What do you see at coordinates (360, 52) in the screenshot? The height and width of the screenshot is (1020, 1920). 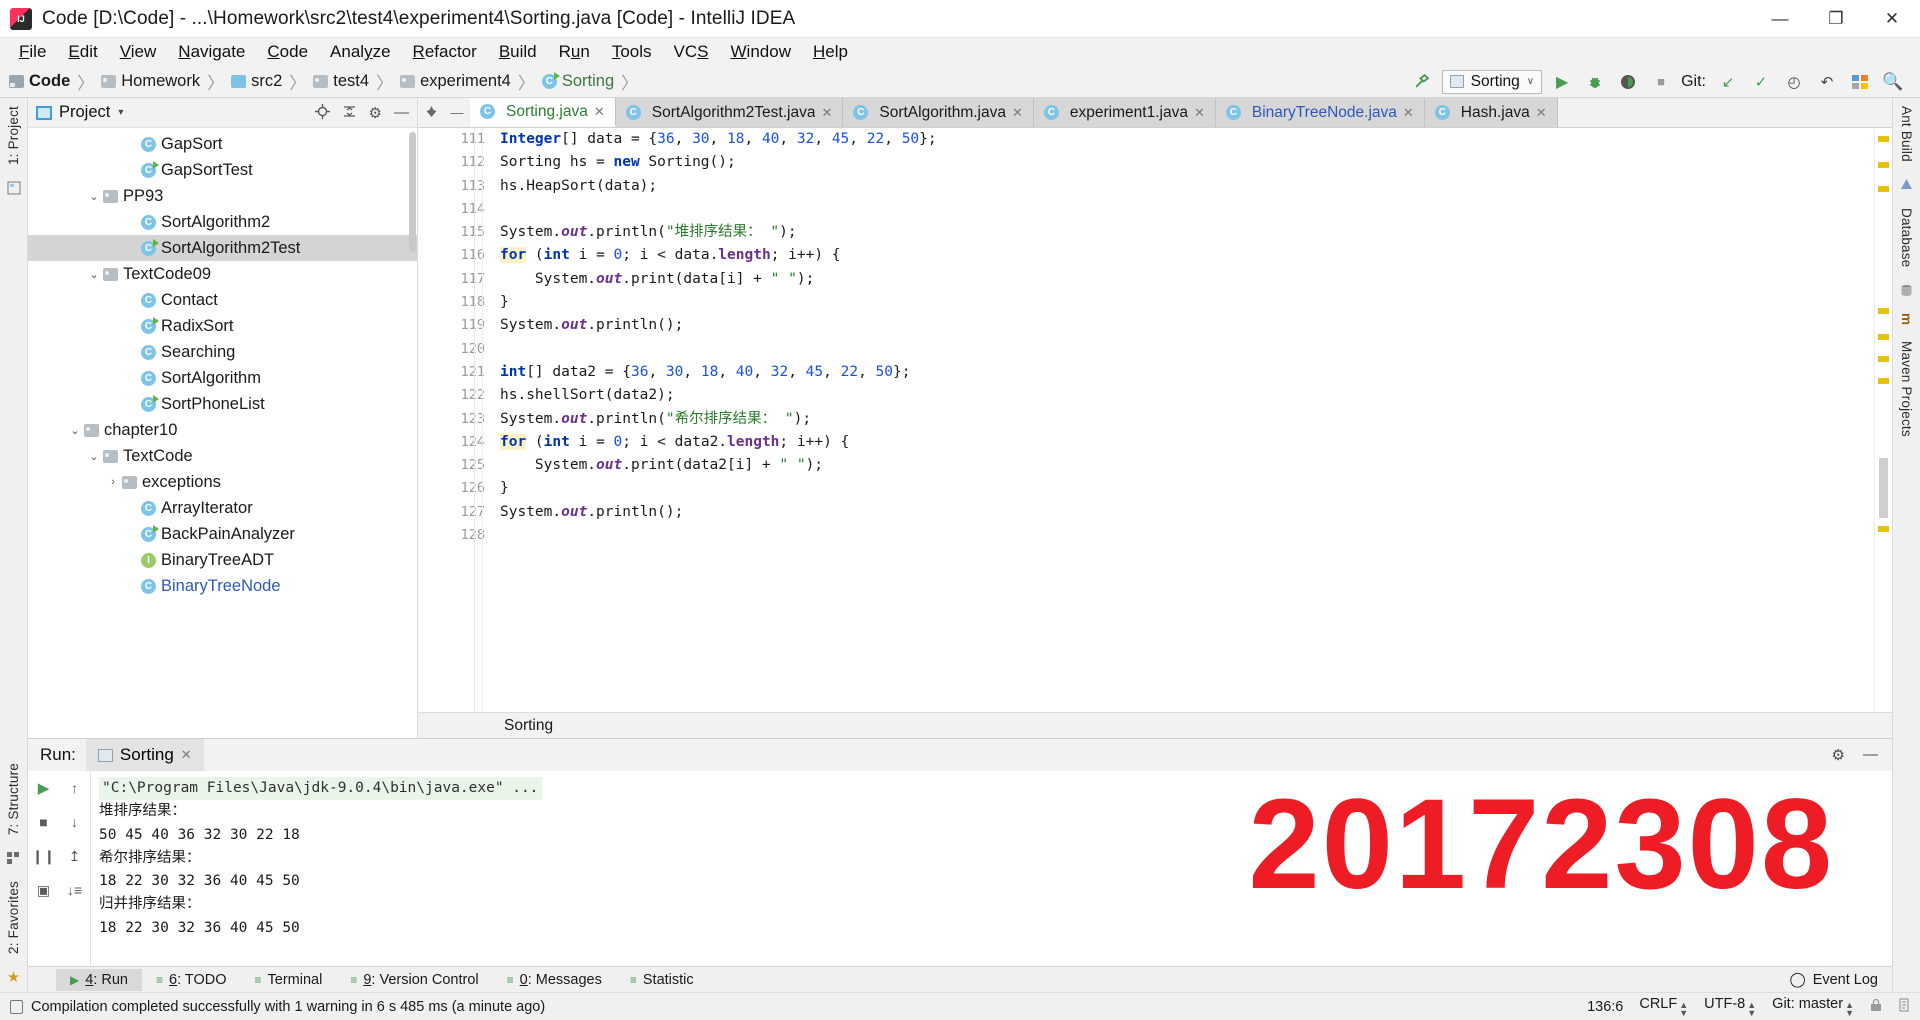 I see `menu-item-analyze: Analyze` at bounding box center [360, 52].